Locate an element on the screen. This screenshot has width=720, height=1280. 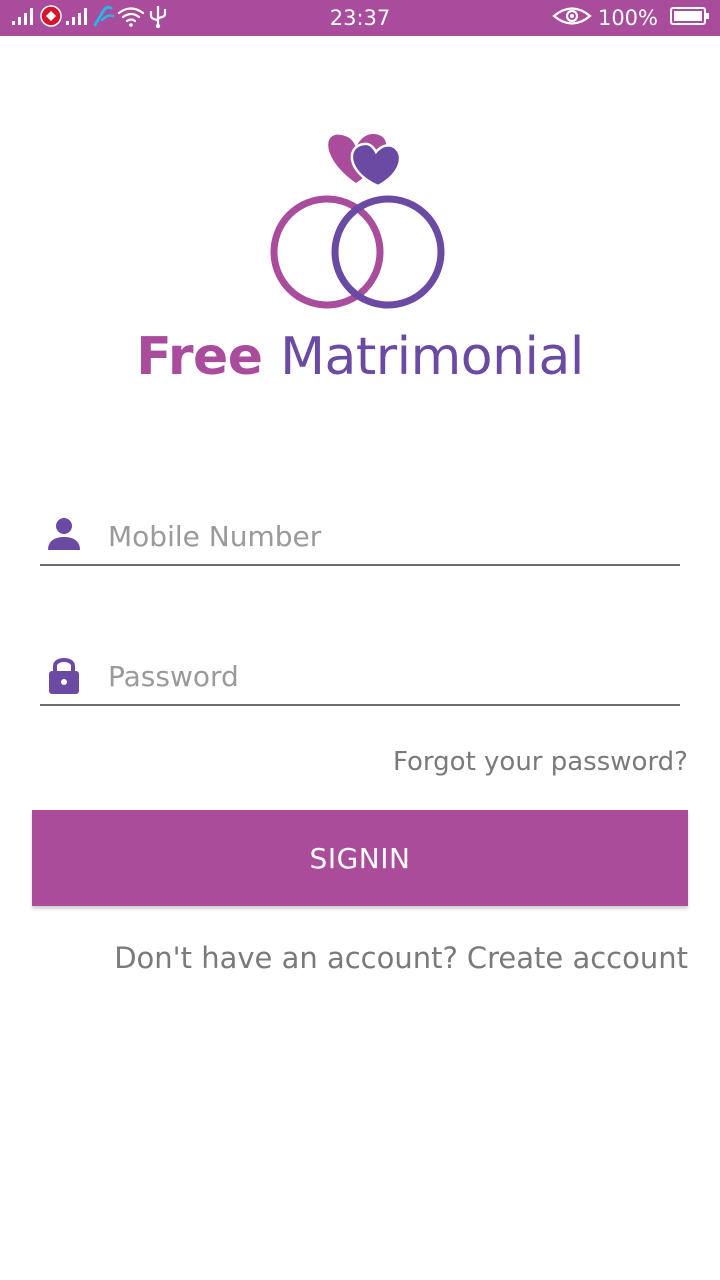
app-title-free: Free is located at coordinates (199, 357).